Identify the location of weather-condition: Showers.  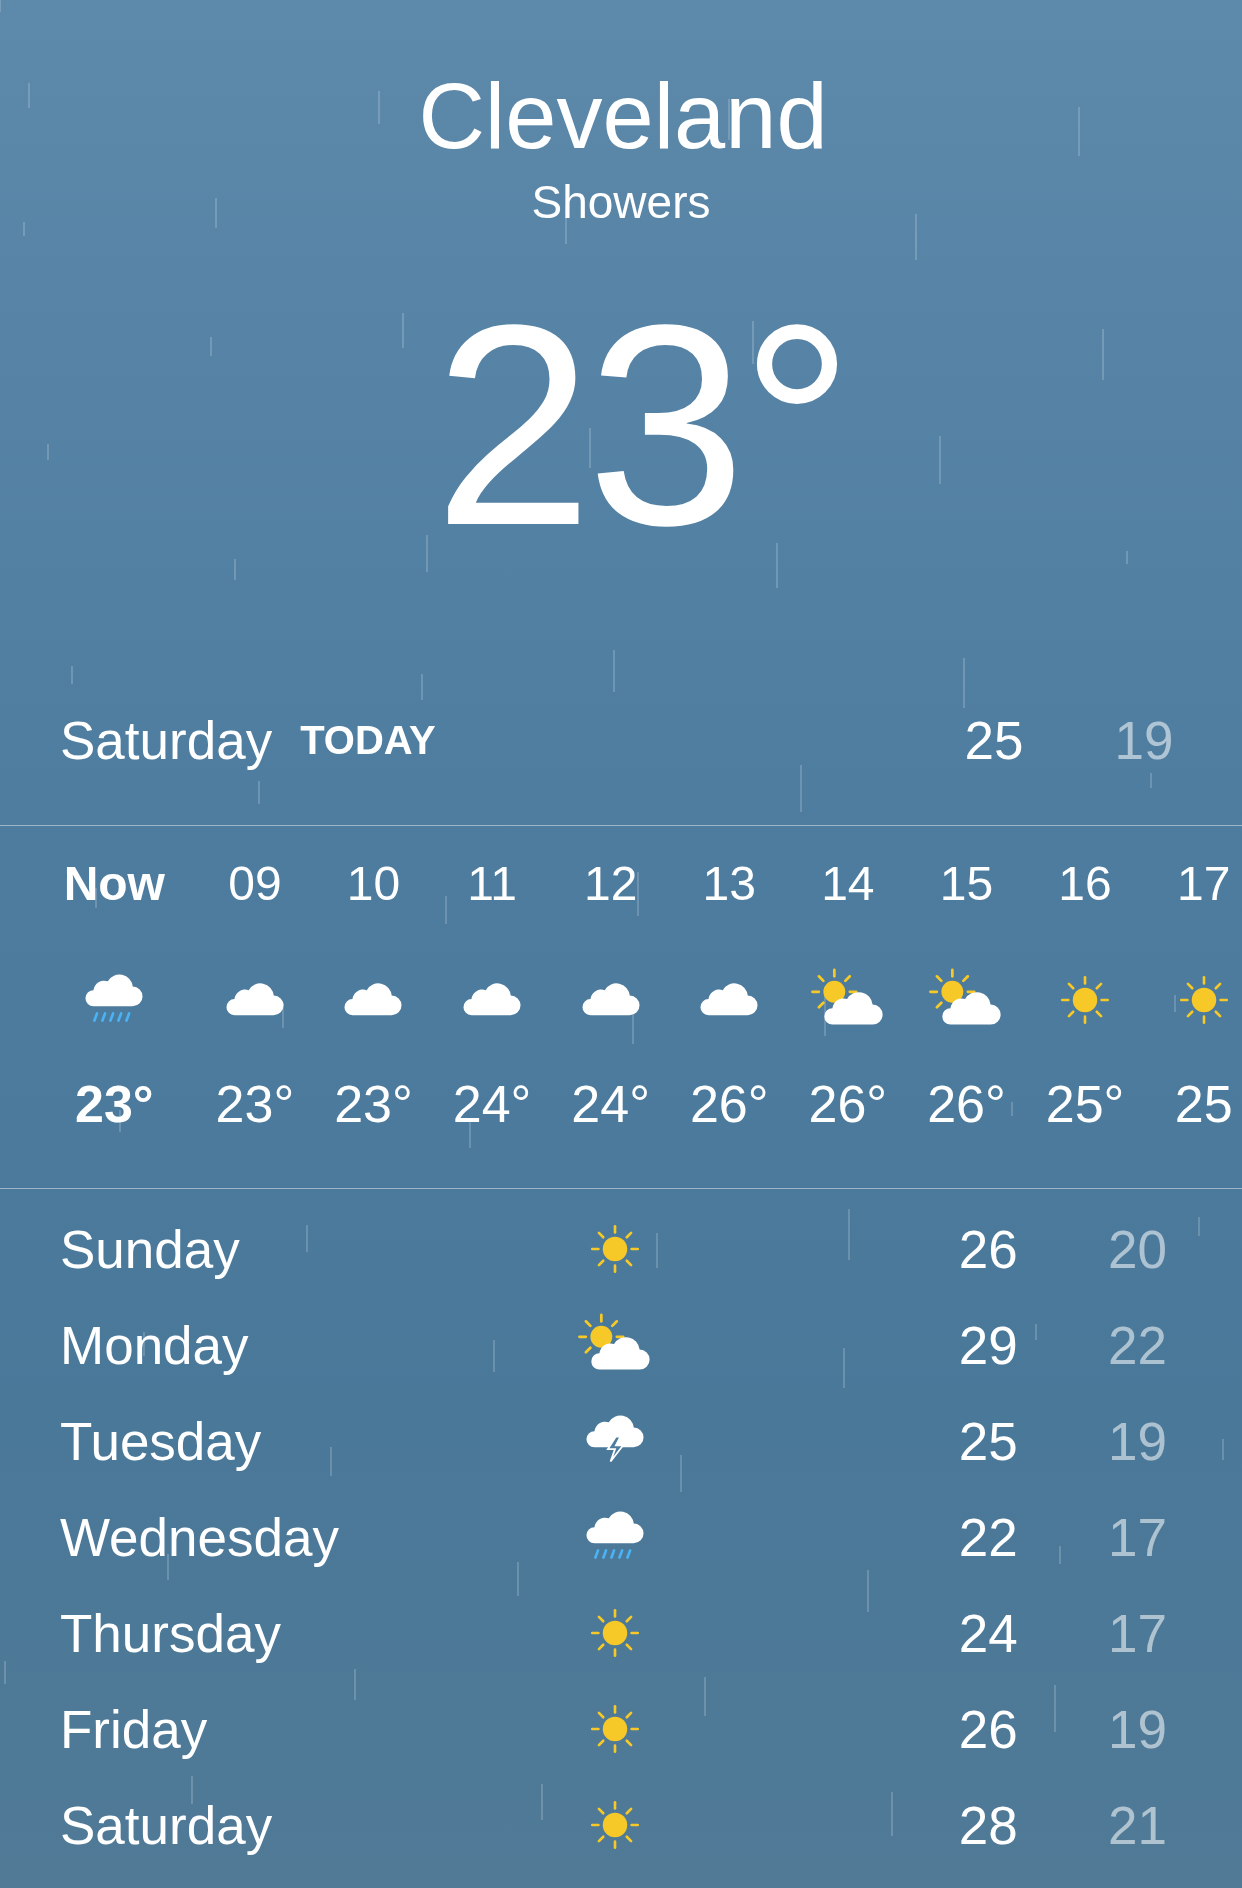
(621, 202).